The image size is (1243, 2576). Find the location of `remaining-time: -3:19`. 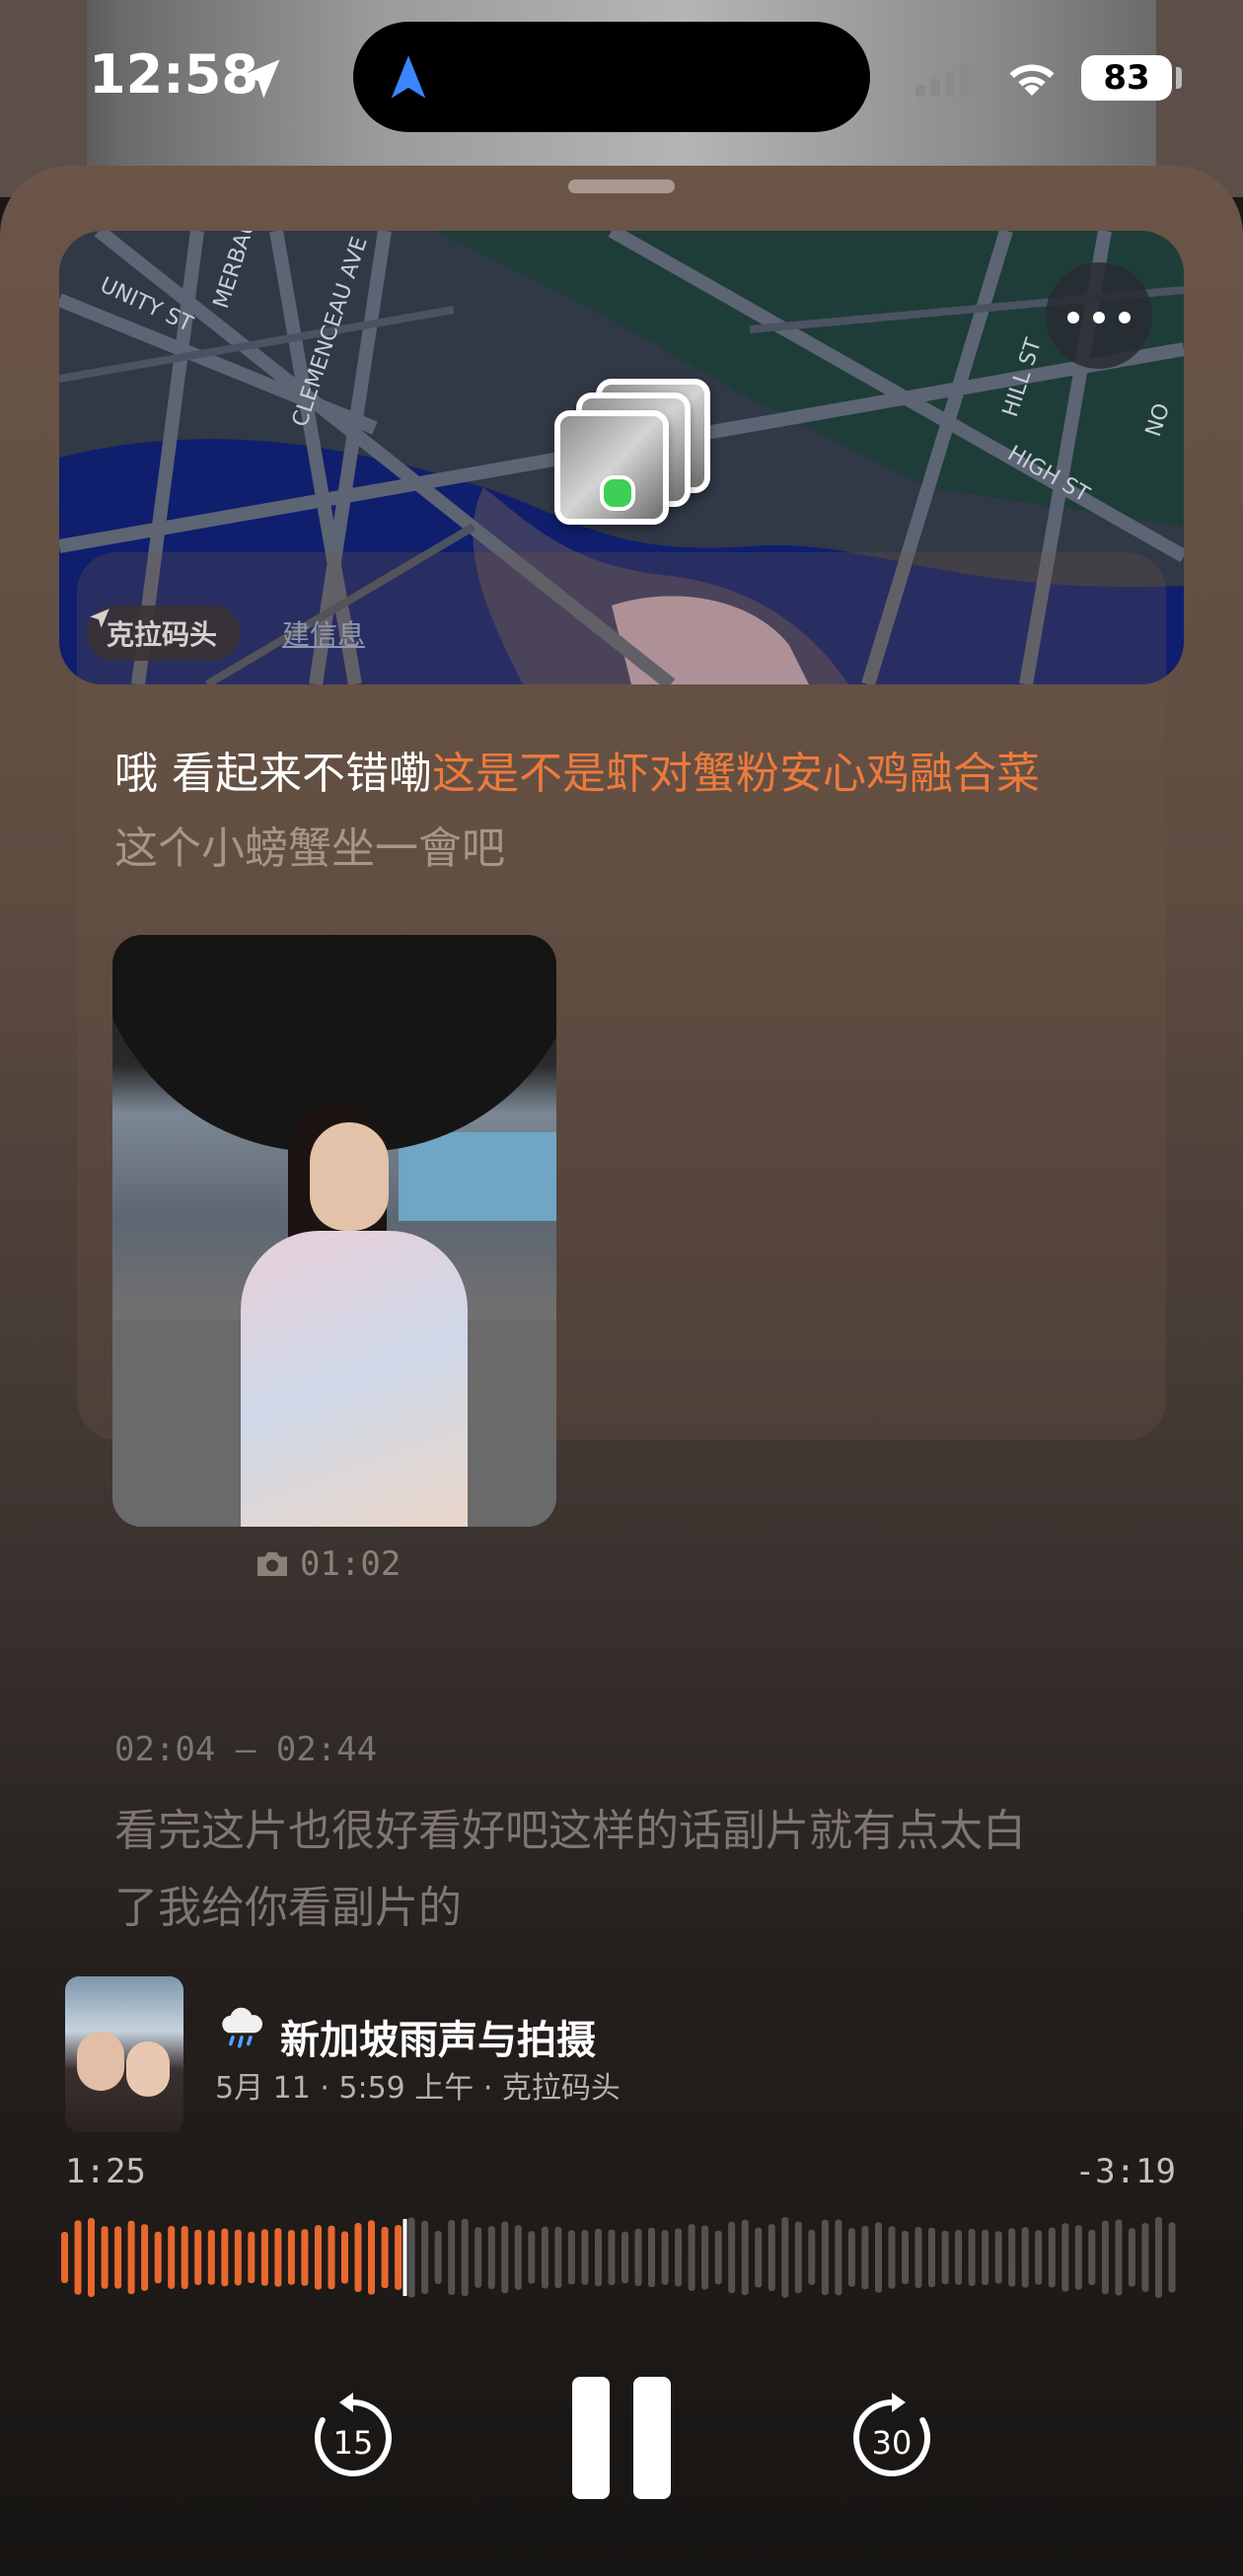

remaining-time: -3:19 is located at coordinates (1125, 2171).